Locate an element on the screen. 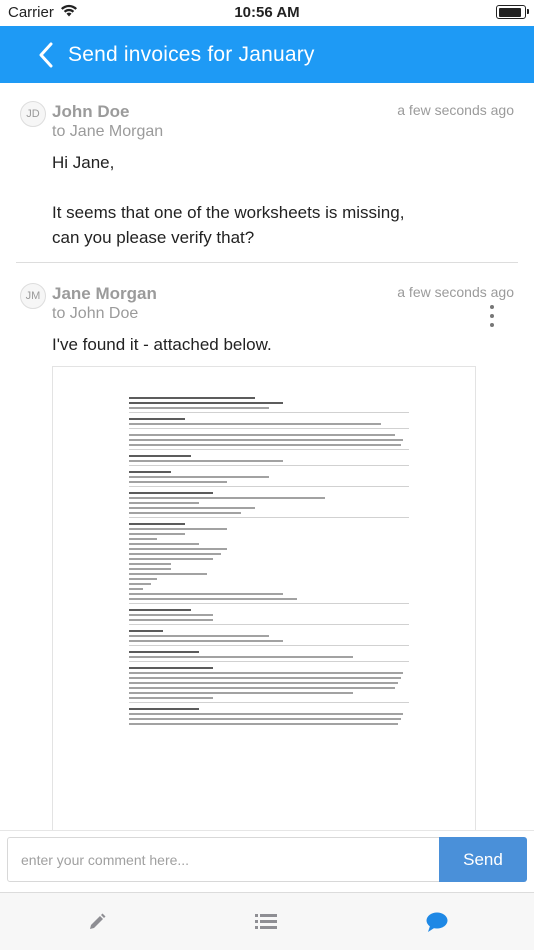 Image resolution: width=534 pixels, height=950 pixels. comment-bar: Send is located at coordinates (267, 861).